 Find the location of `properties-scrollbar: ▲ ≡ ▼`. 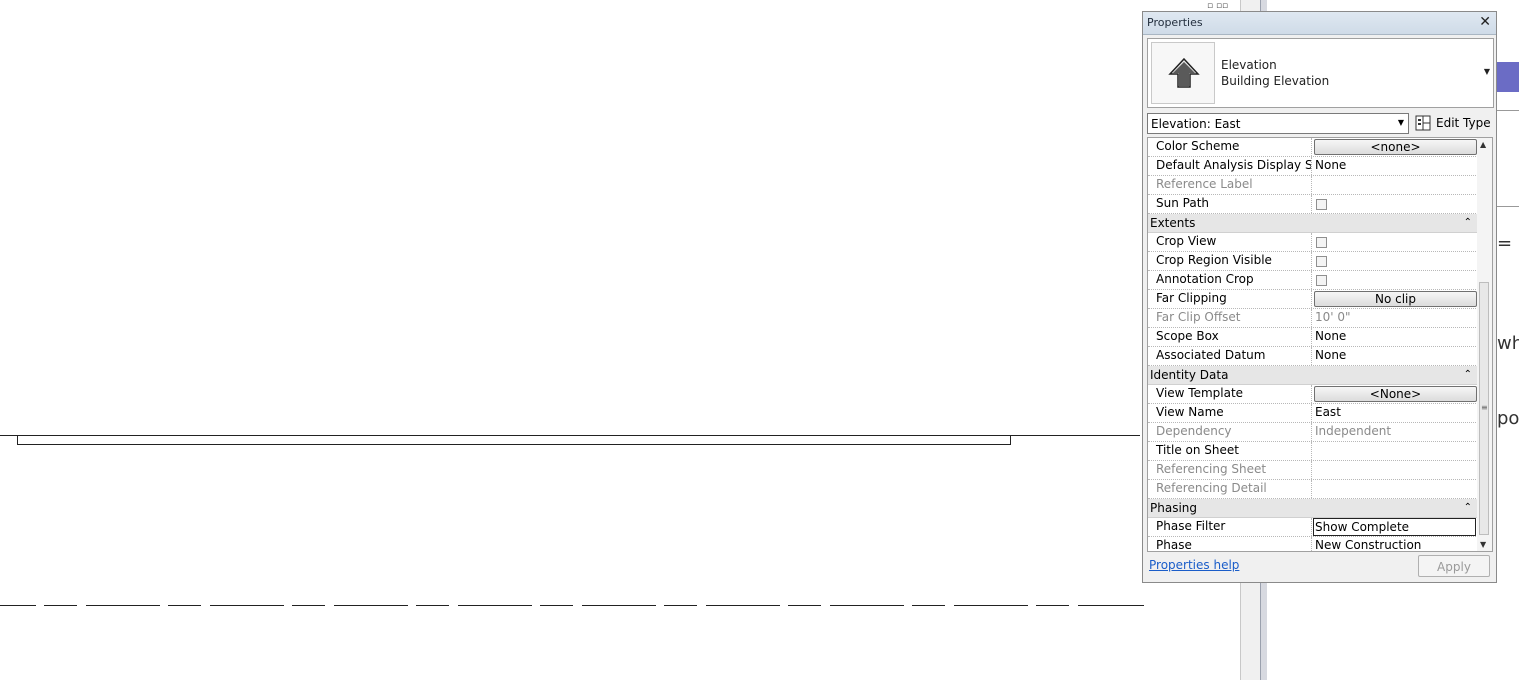

properties-scrollbar: ▲ ≡ ▼ is located at coordinates (1484, 344).